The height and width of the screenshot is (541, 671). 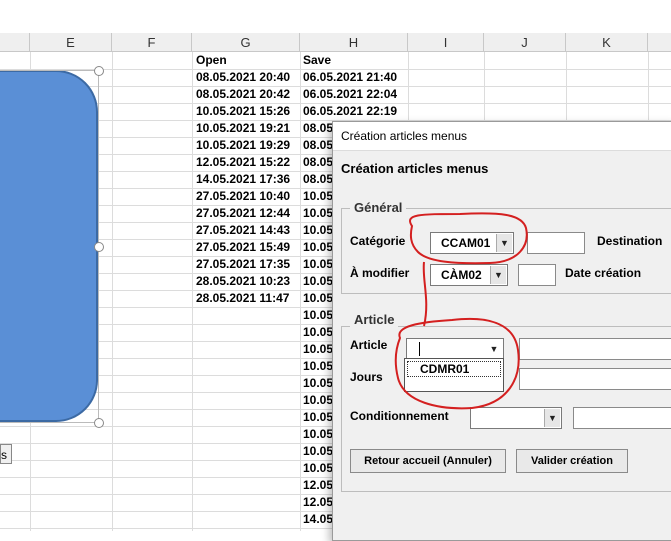 I want to click on open-date-cell: 08.05.2021 20:40, so click(x=243, y=77).